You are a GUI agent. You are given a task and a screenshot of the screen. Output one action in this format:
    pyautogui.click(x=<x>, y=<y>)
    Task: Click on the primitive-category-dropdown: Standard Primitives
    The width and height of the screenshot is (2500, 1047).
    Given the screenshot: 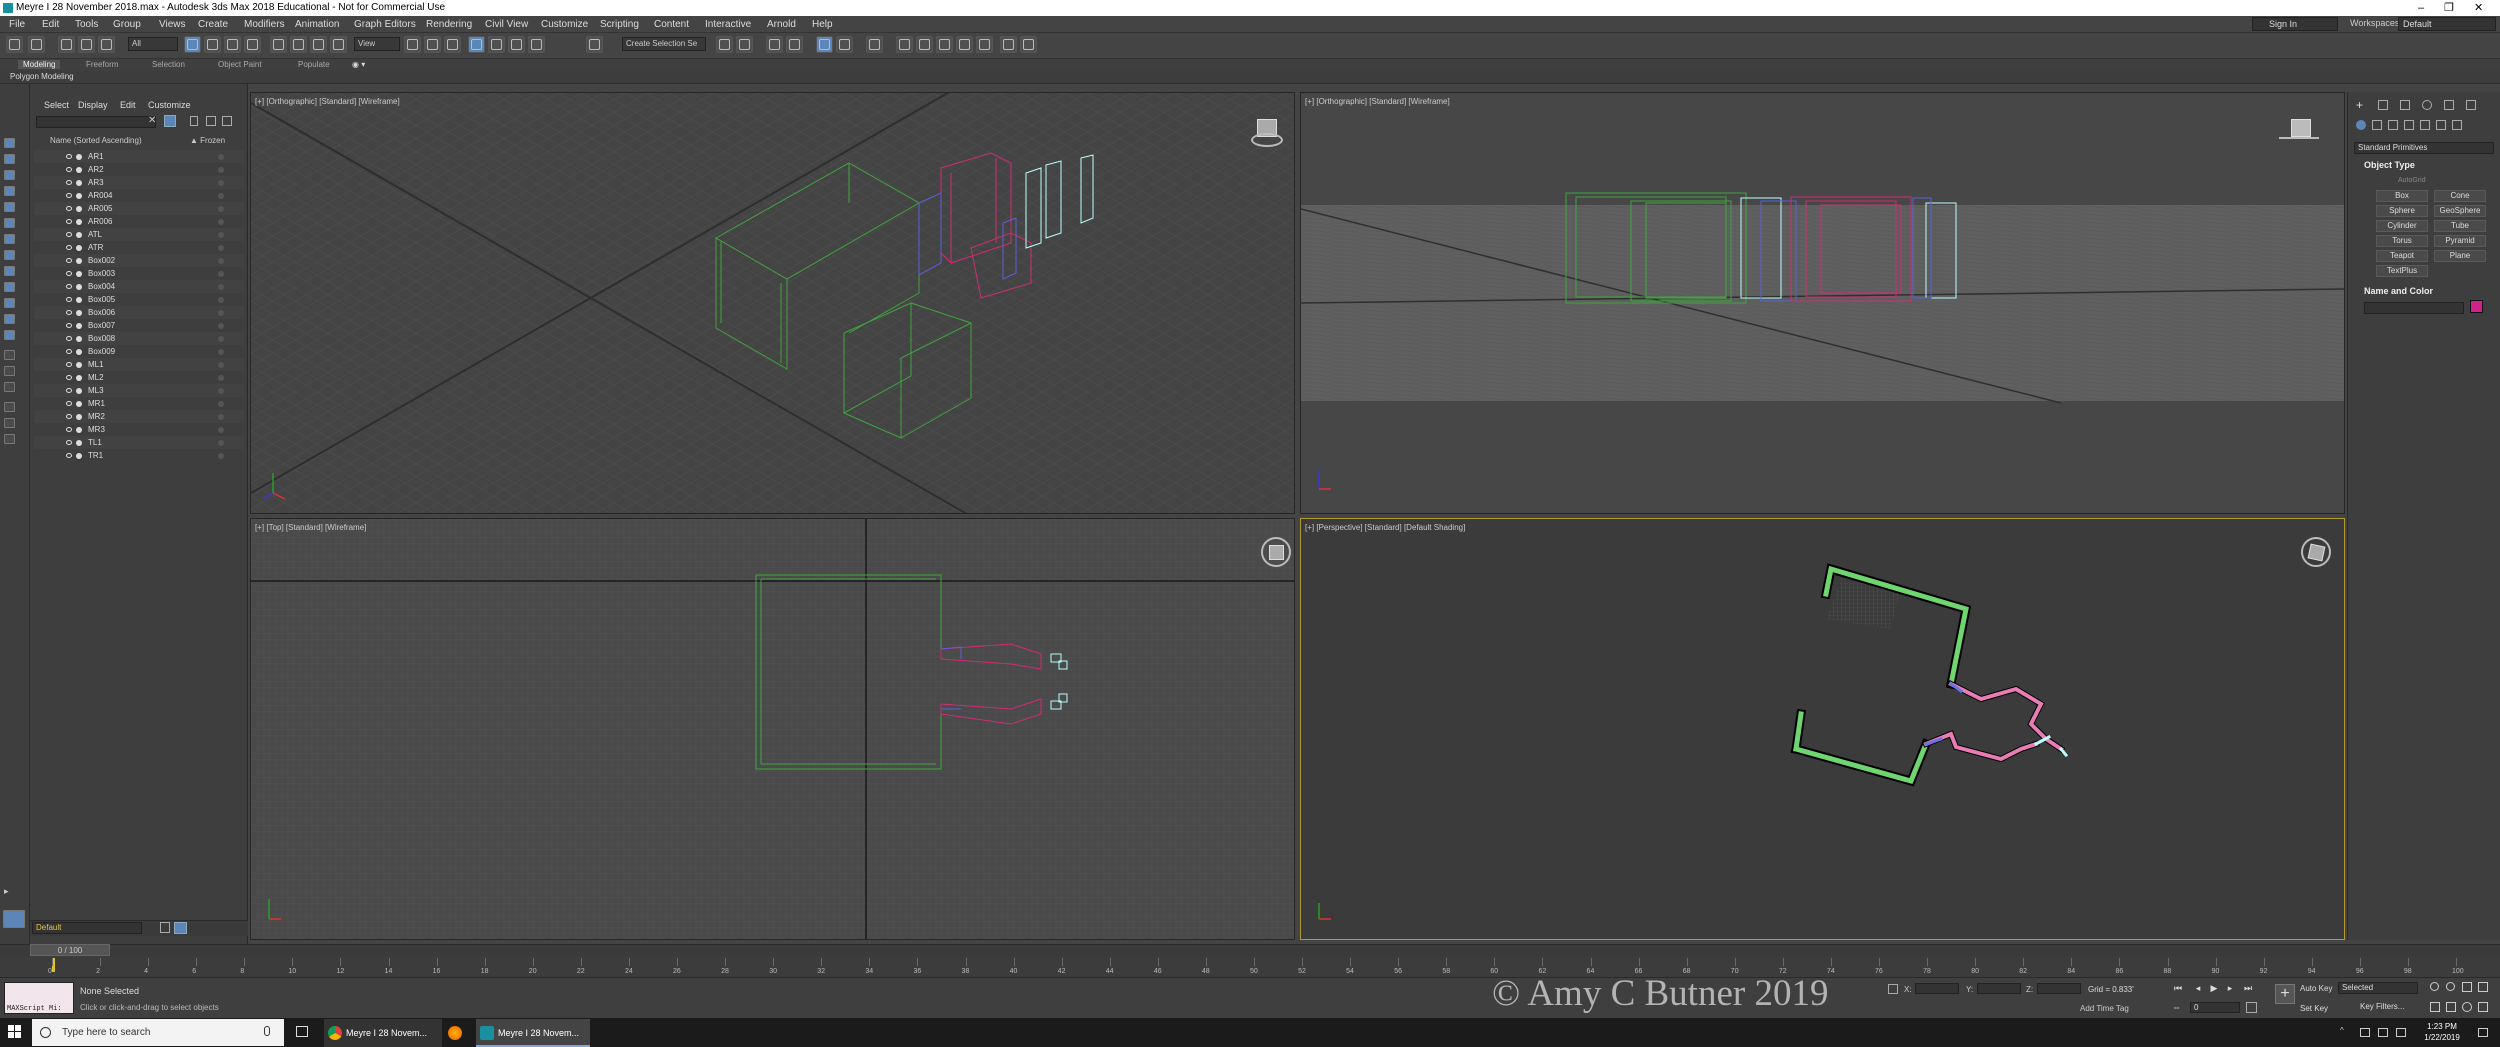 What is the action you would take?
    pyautogui.click(x=2424, y=148)
    